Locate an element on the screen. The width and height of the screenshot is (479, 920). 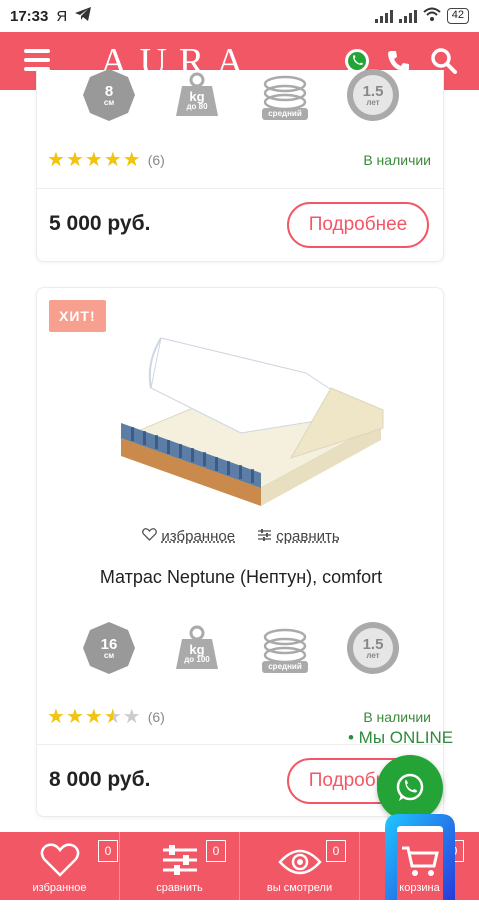
product-title: Матрас Neptune (Нептун), comfort is located at coordinates (241, 577).